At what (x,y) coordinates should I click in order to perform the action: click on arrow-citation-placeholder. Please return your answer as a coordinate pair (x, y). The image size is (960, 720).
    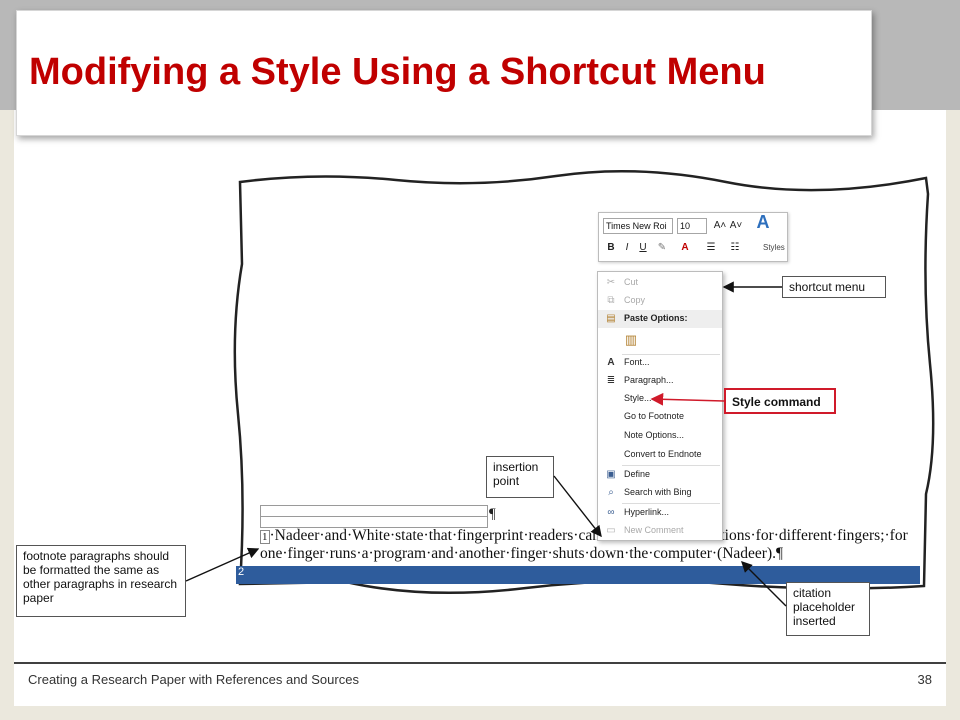
    Looking at the image, I should click on (764, 584).